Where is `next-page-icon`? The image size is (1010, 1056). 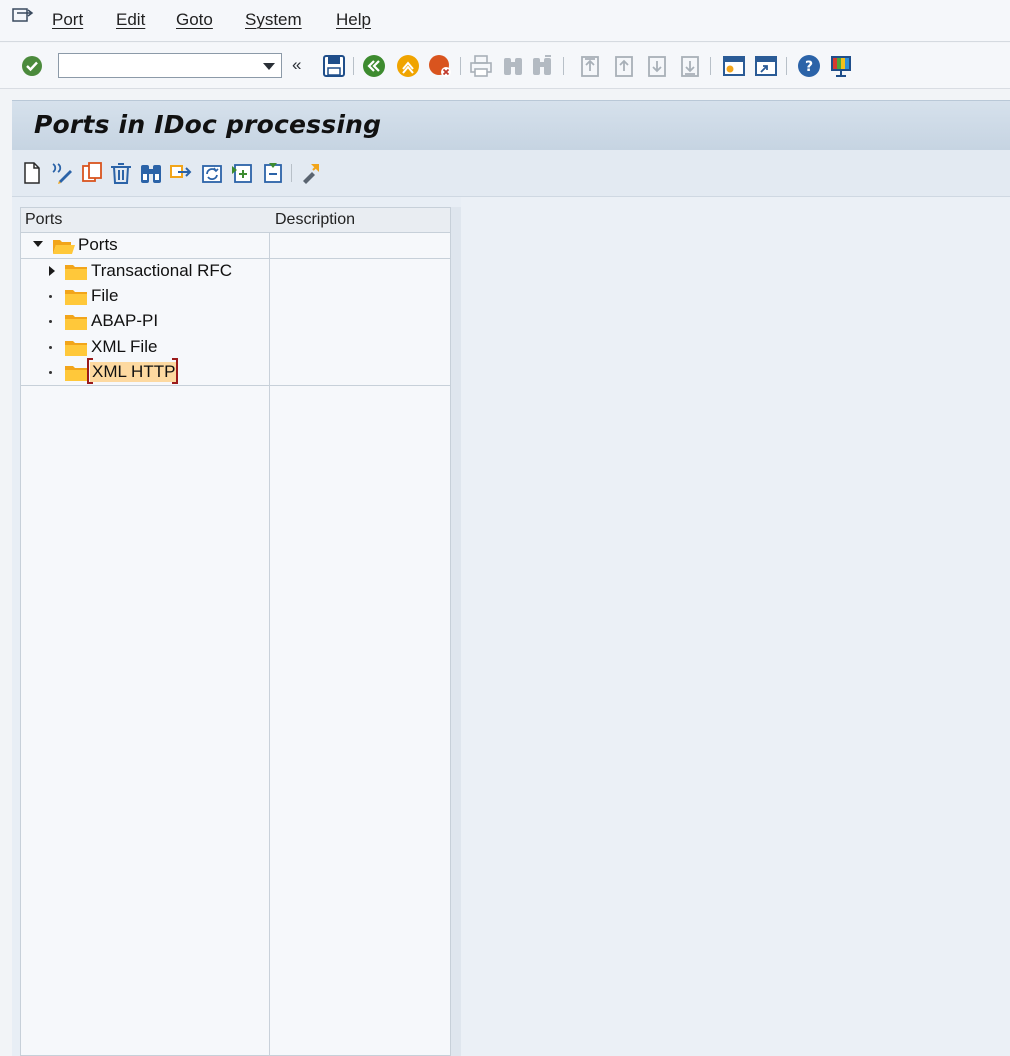 next-page-icon is located at coordinates (657, 66).